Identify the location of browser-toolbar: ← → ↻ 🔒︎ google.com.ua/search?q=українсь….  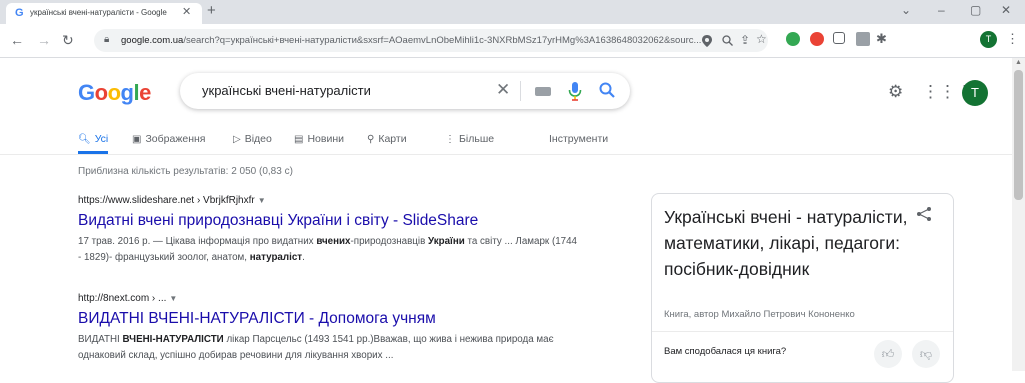
(512, 41).